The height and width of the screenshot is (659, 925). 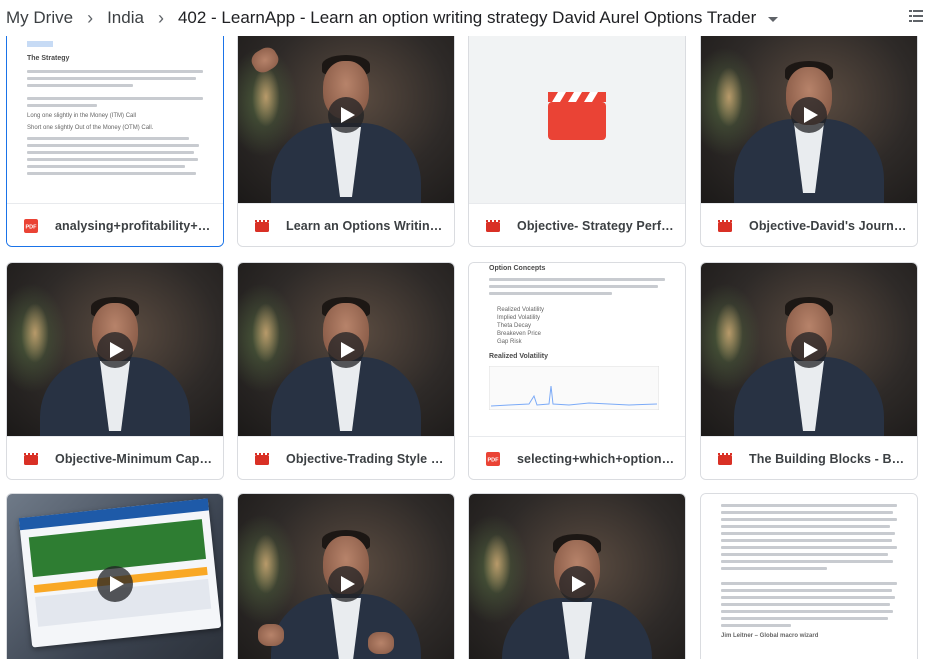 What do you see at coordinates (574, 388) in the screenshot?
I see `volatility-chart-preview` at bounding box center [574, 388].